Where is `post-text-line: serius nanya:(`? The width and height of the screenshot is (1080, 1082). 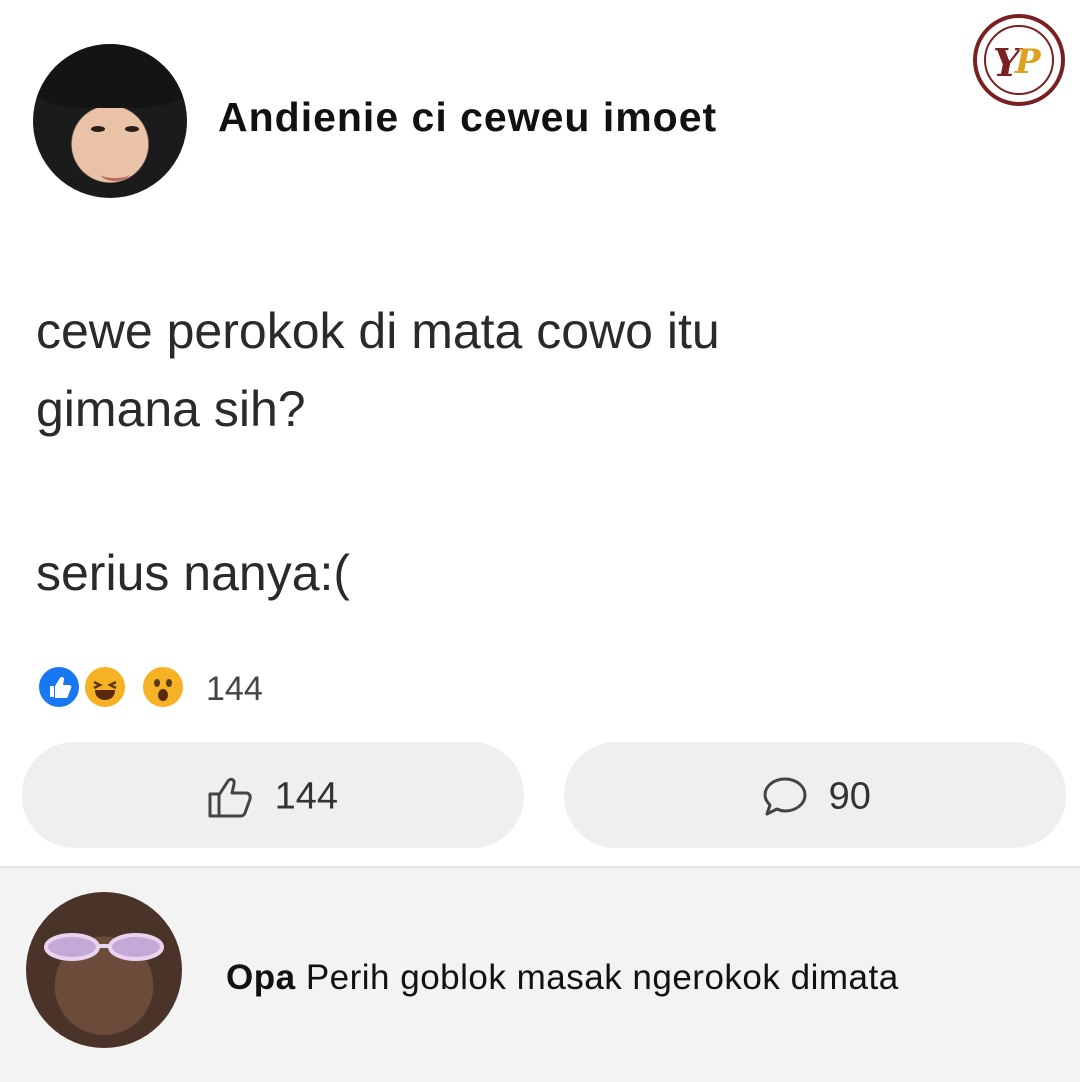
post-text-line: serius nanya:( is located at coordinates (193, 573).